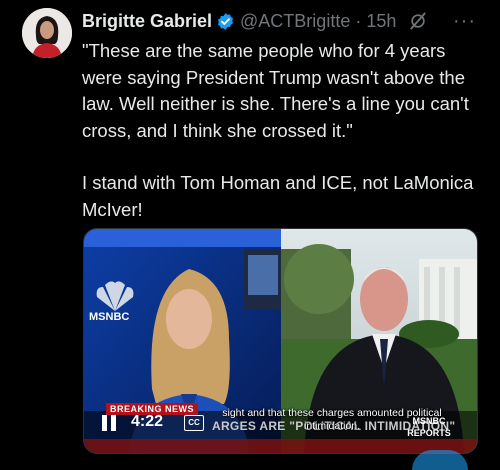  What do you see at coordinates (440, 460) in the screenshot?
I see `scroll-indicator` at bounding box center [440, 460].